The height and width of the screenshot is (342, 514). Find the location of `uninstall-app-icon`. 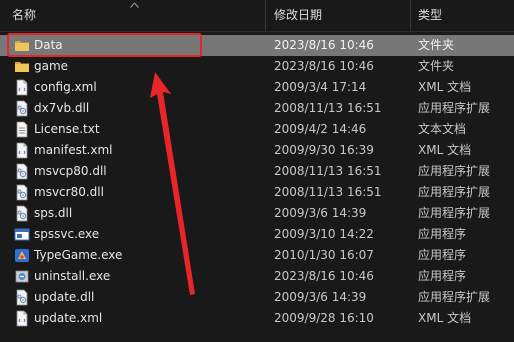

uninstall-app-icon is located at coordinates (22, 276).